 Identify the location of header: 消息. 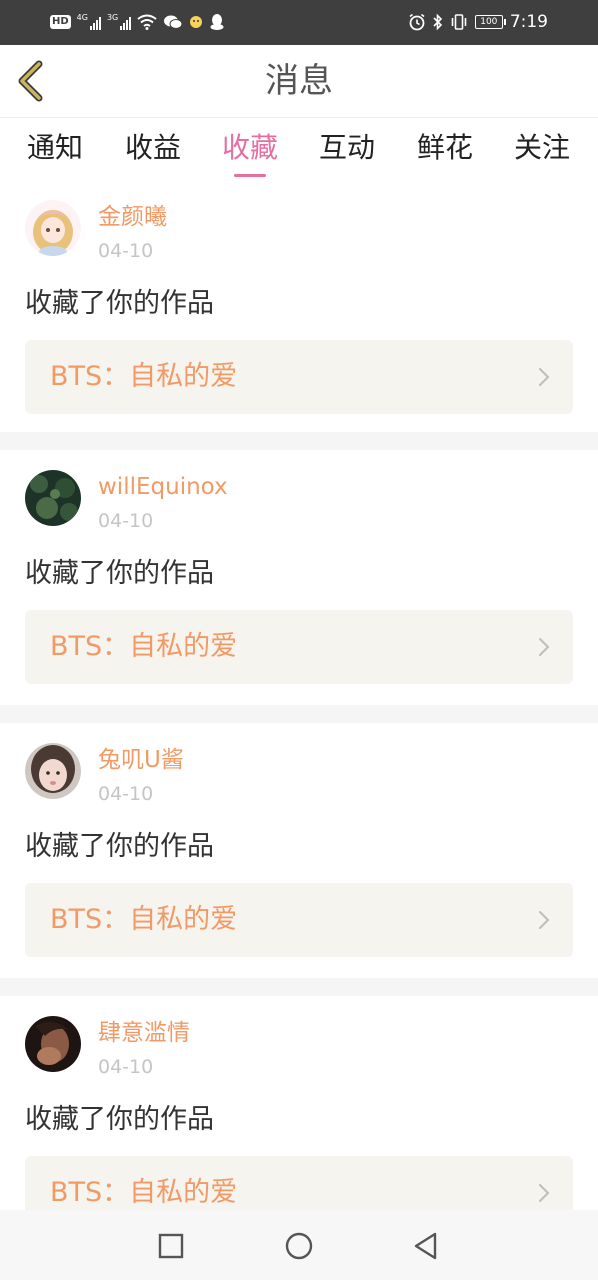
(299, 81).